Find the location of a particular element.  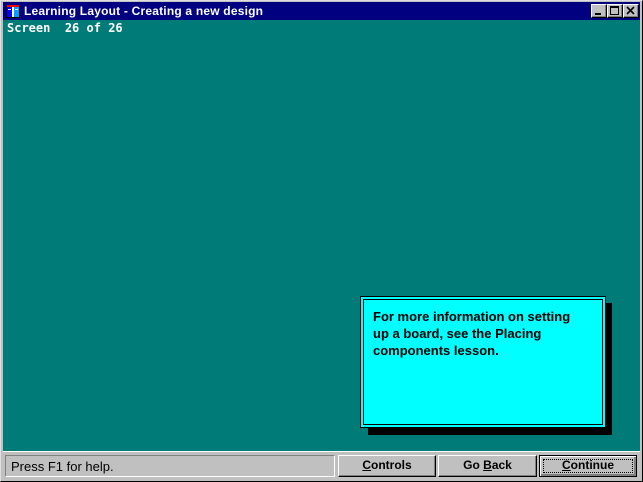

go-back-button: Go Back is located at coordinates (487, 466).